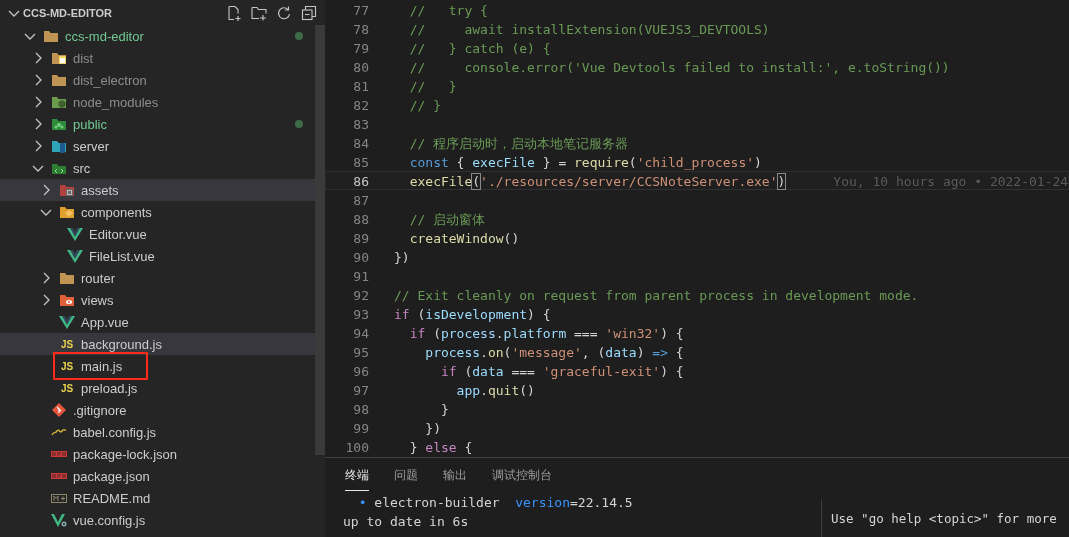 The height and width of the screenshot is (537, 1069). What do you see at coordinates (79, 124) in the screenshot?
I see `tree-item: public` at bounding box center [79, 124].